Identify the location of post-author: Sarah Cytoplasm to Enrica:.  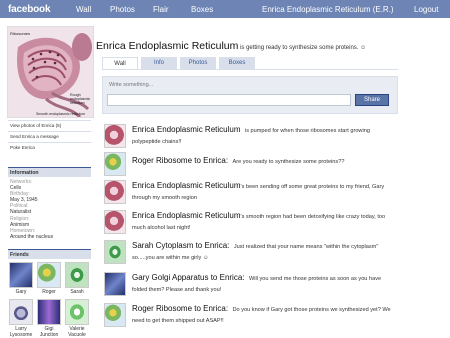
(180, 245).